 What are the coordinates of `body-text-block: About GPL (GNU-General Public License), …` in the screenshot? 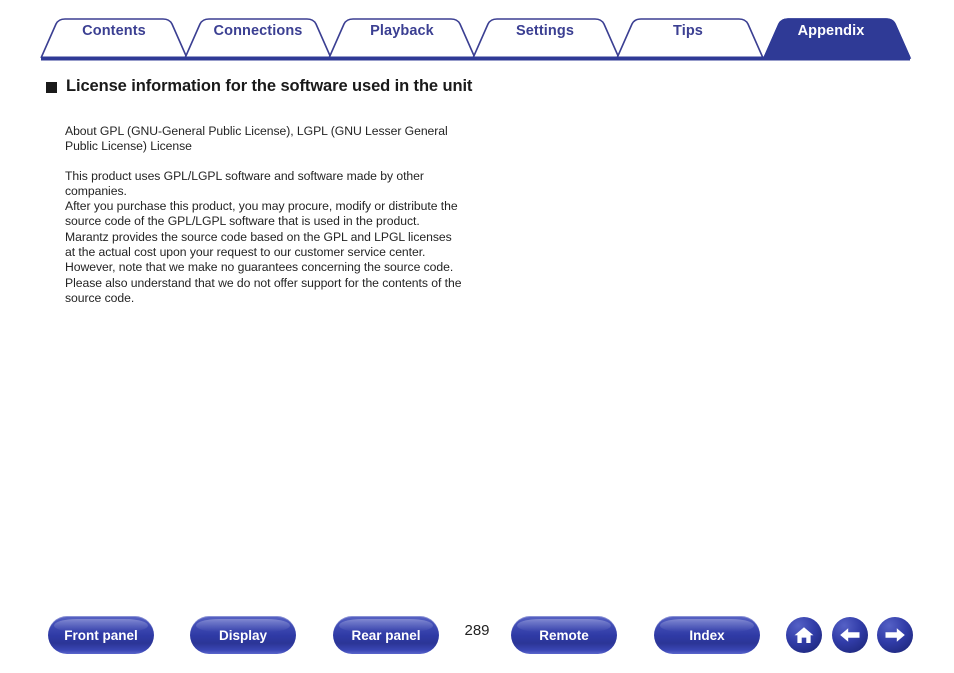 It's located at (265, 215).